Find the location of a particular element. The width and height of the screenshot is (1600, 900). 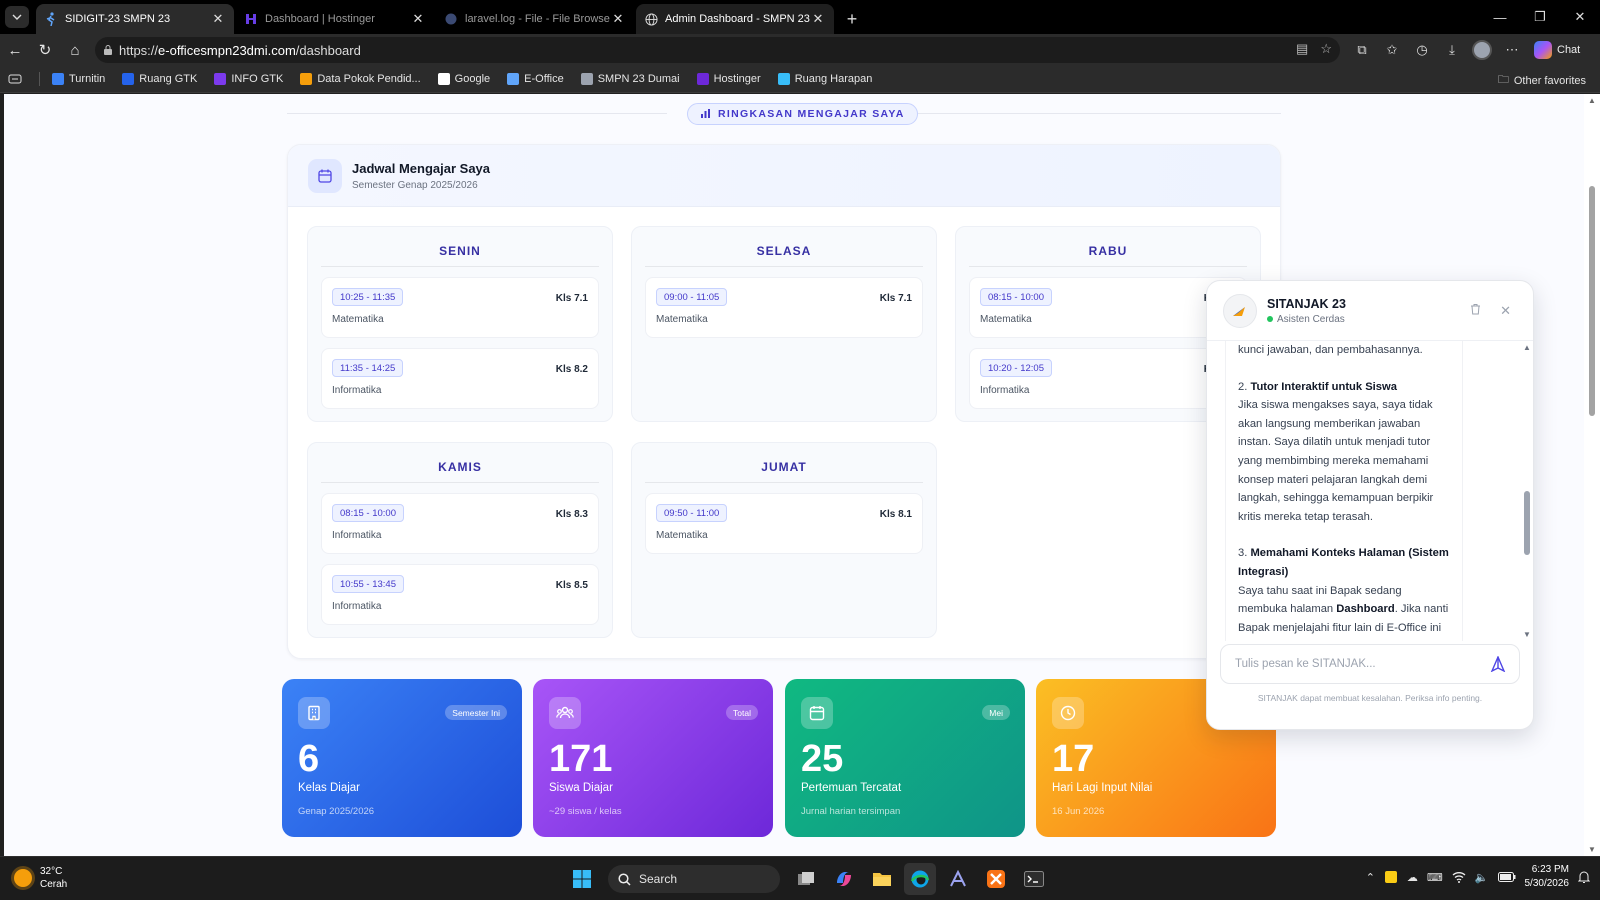

volume-icon: 🔈 is located at coordinates (1482, 877).